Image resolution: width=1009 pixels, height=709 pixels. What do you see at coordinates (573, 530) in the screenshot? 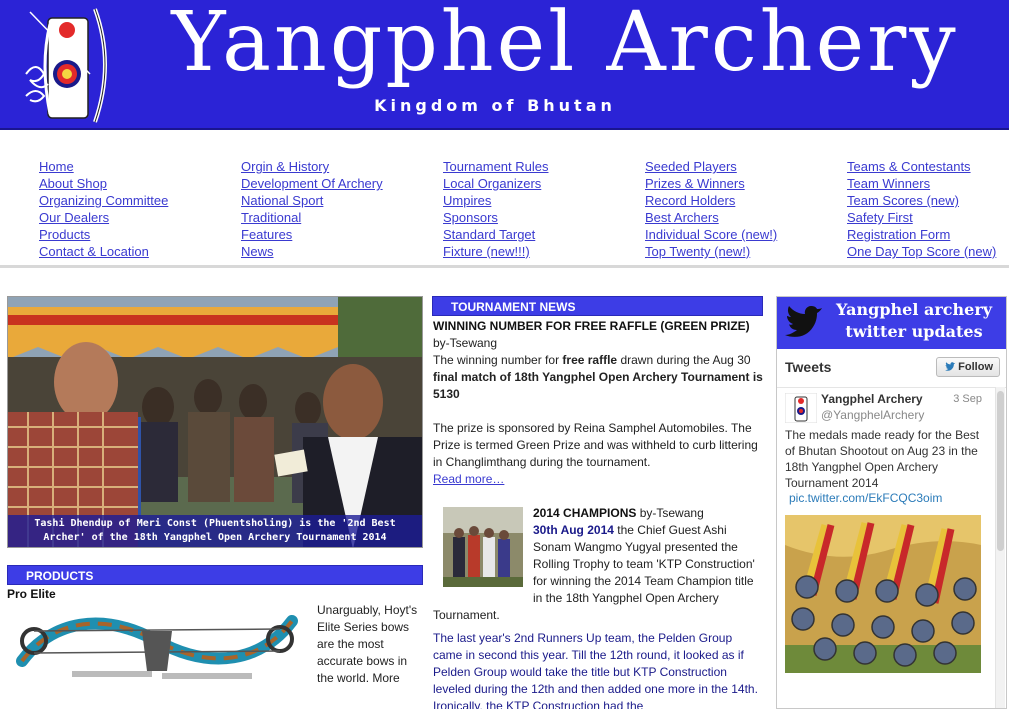
I see `news-date: 30th Aug 2014` at bounding box center [573, 530].